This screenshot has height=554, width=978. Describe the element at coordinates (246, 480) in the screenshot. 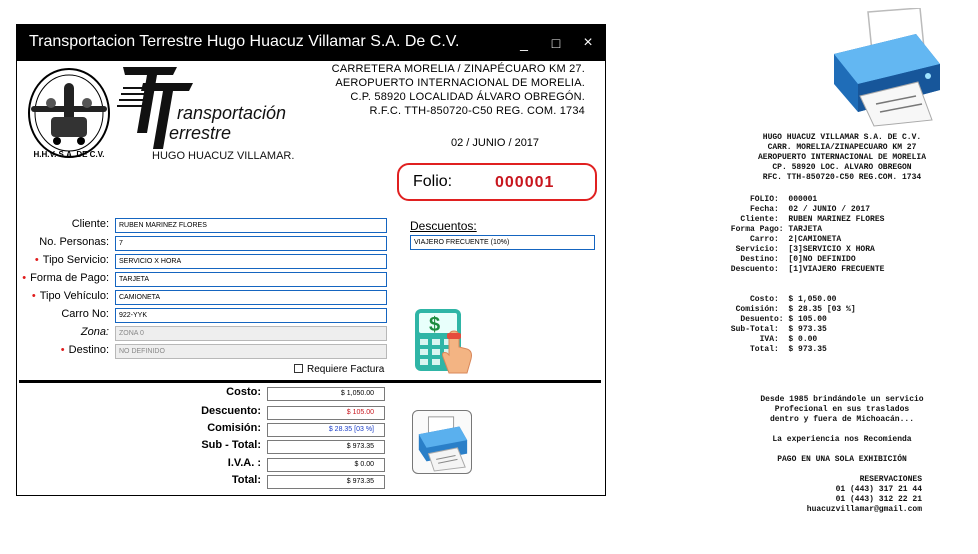

I see `total-label: Total:` at that location.